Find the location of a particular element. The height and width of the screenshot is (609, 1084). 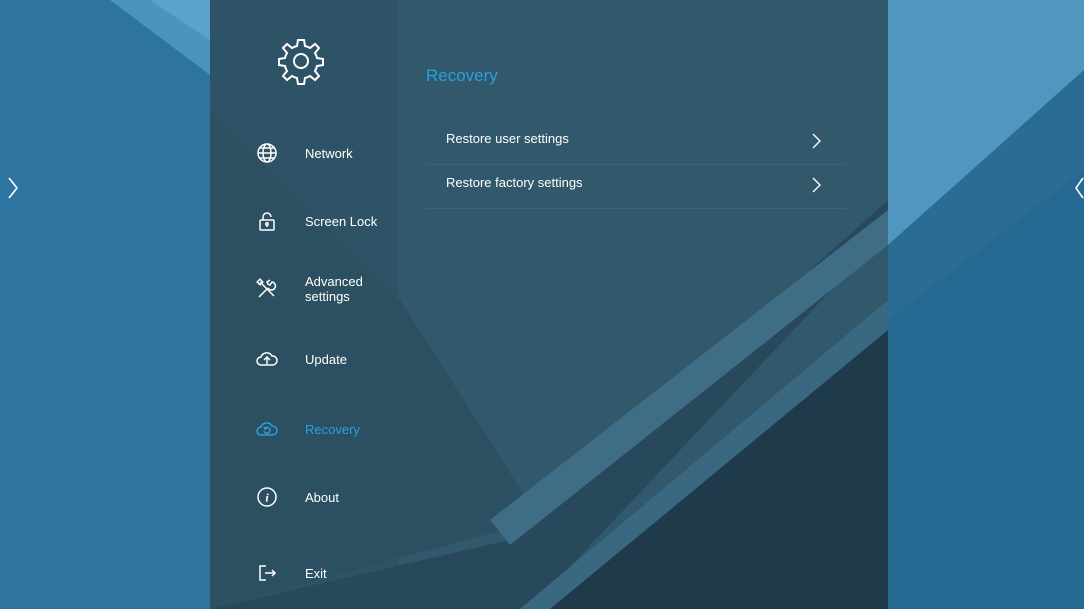

sidebar-item-network: Network is located at coordinates (304, 153).